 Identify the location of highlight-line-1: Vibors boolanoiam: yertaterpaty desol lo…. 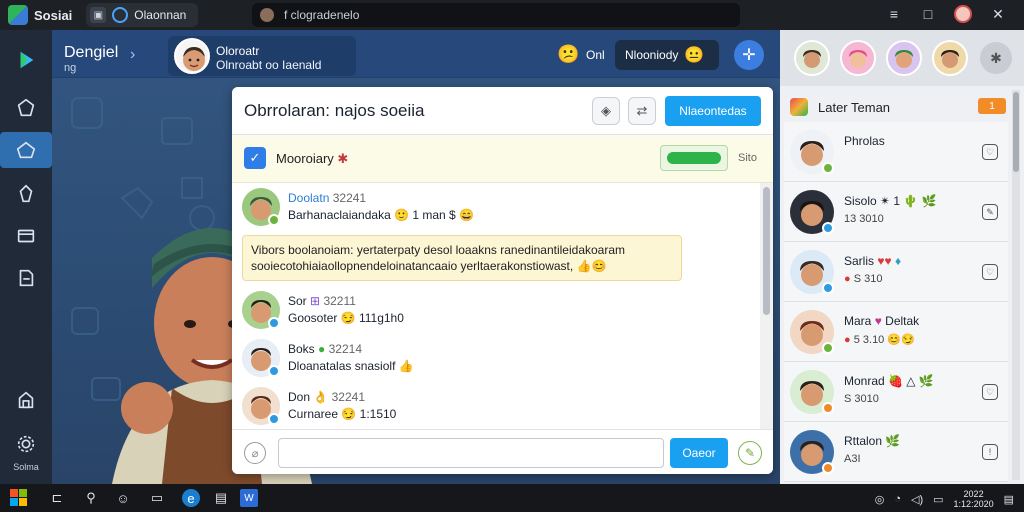
(438, 250).